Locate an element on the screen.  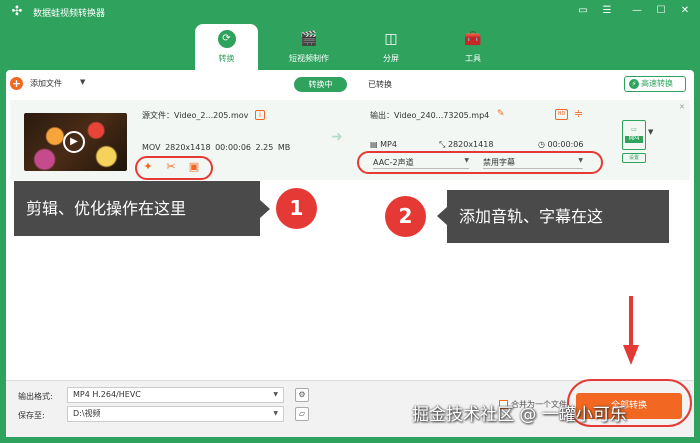
output-format-button: ▭ MP4 is located at coordinates (634, 135).